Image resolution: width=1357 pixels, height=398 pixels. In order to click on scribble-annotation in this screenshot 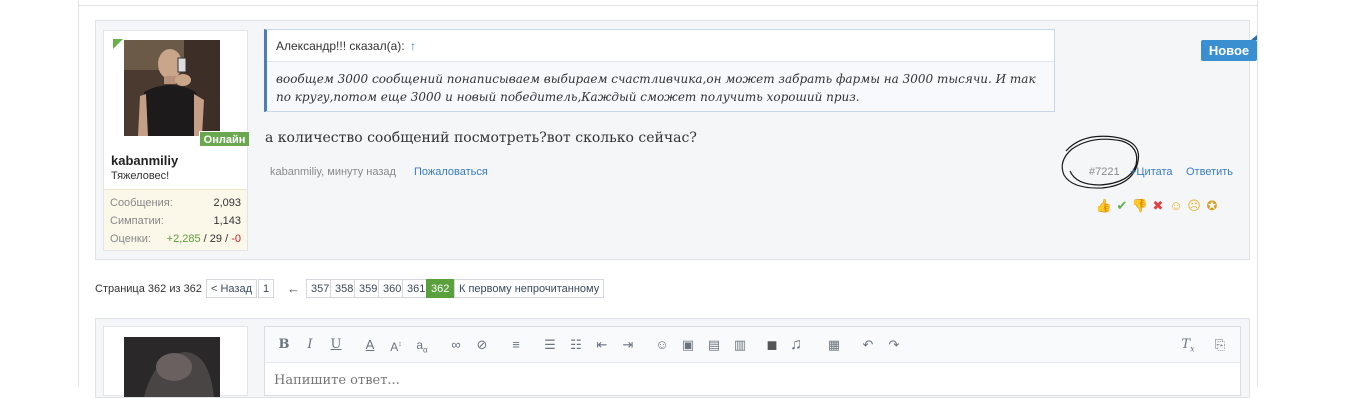, I will do `click(1100, 162)`.